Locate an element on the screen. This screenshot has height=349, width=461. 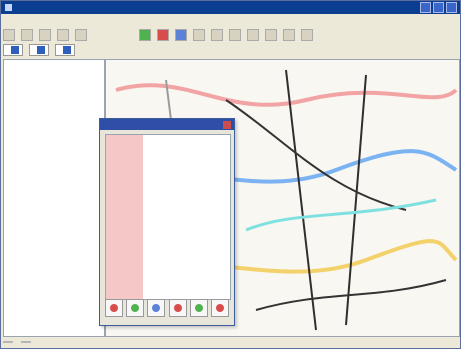
app-icon is located at coordinates (8, 7).